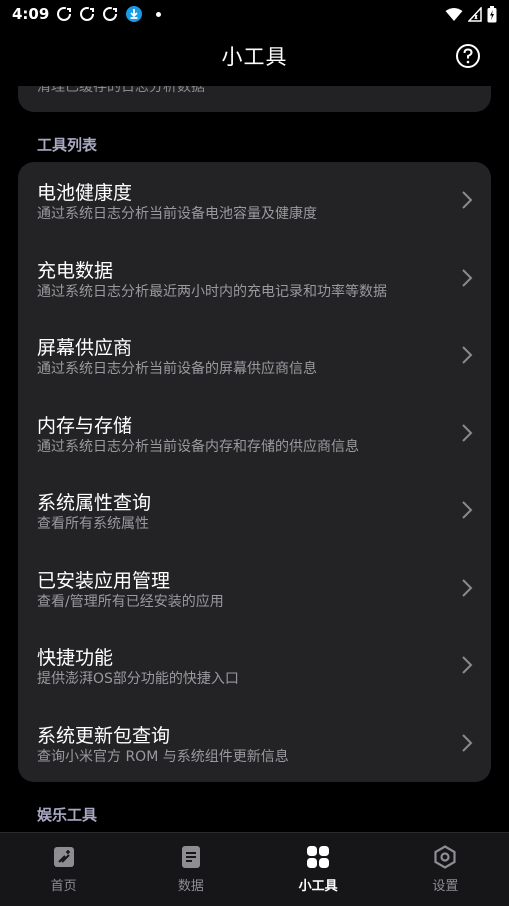  I want to click on nav-label: 首页, so click(63, 886).